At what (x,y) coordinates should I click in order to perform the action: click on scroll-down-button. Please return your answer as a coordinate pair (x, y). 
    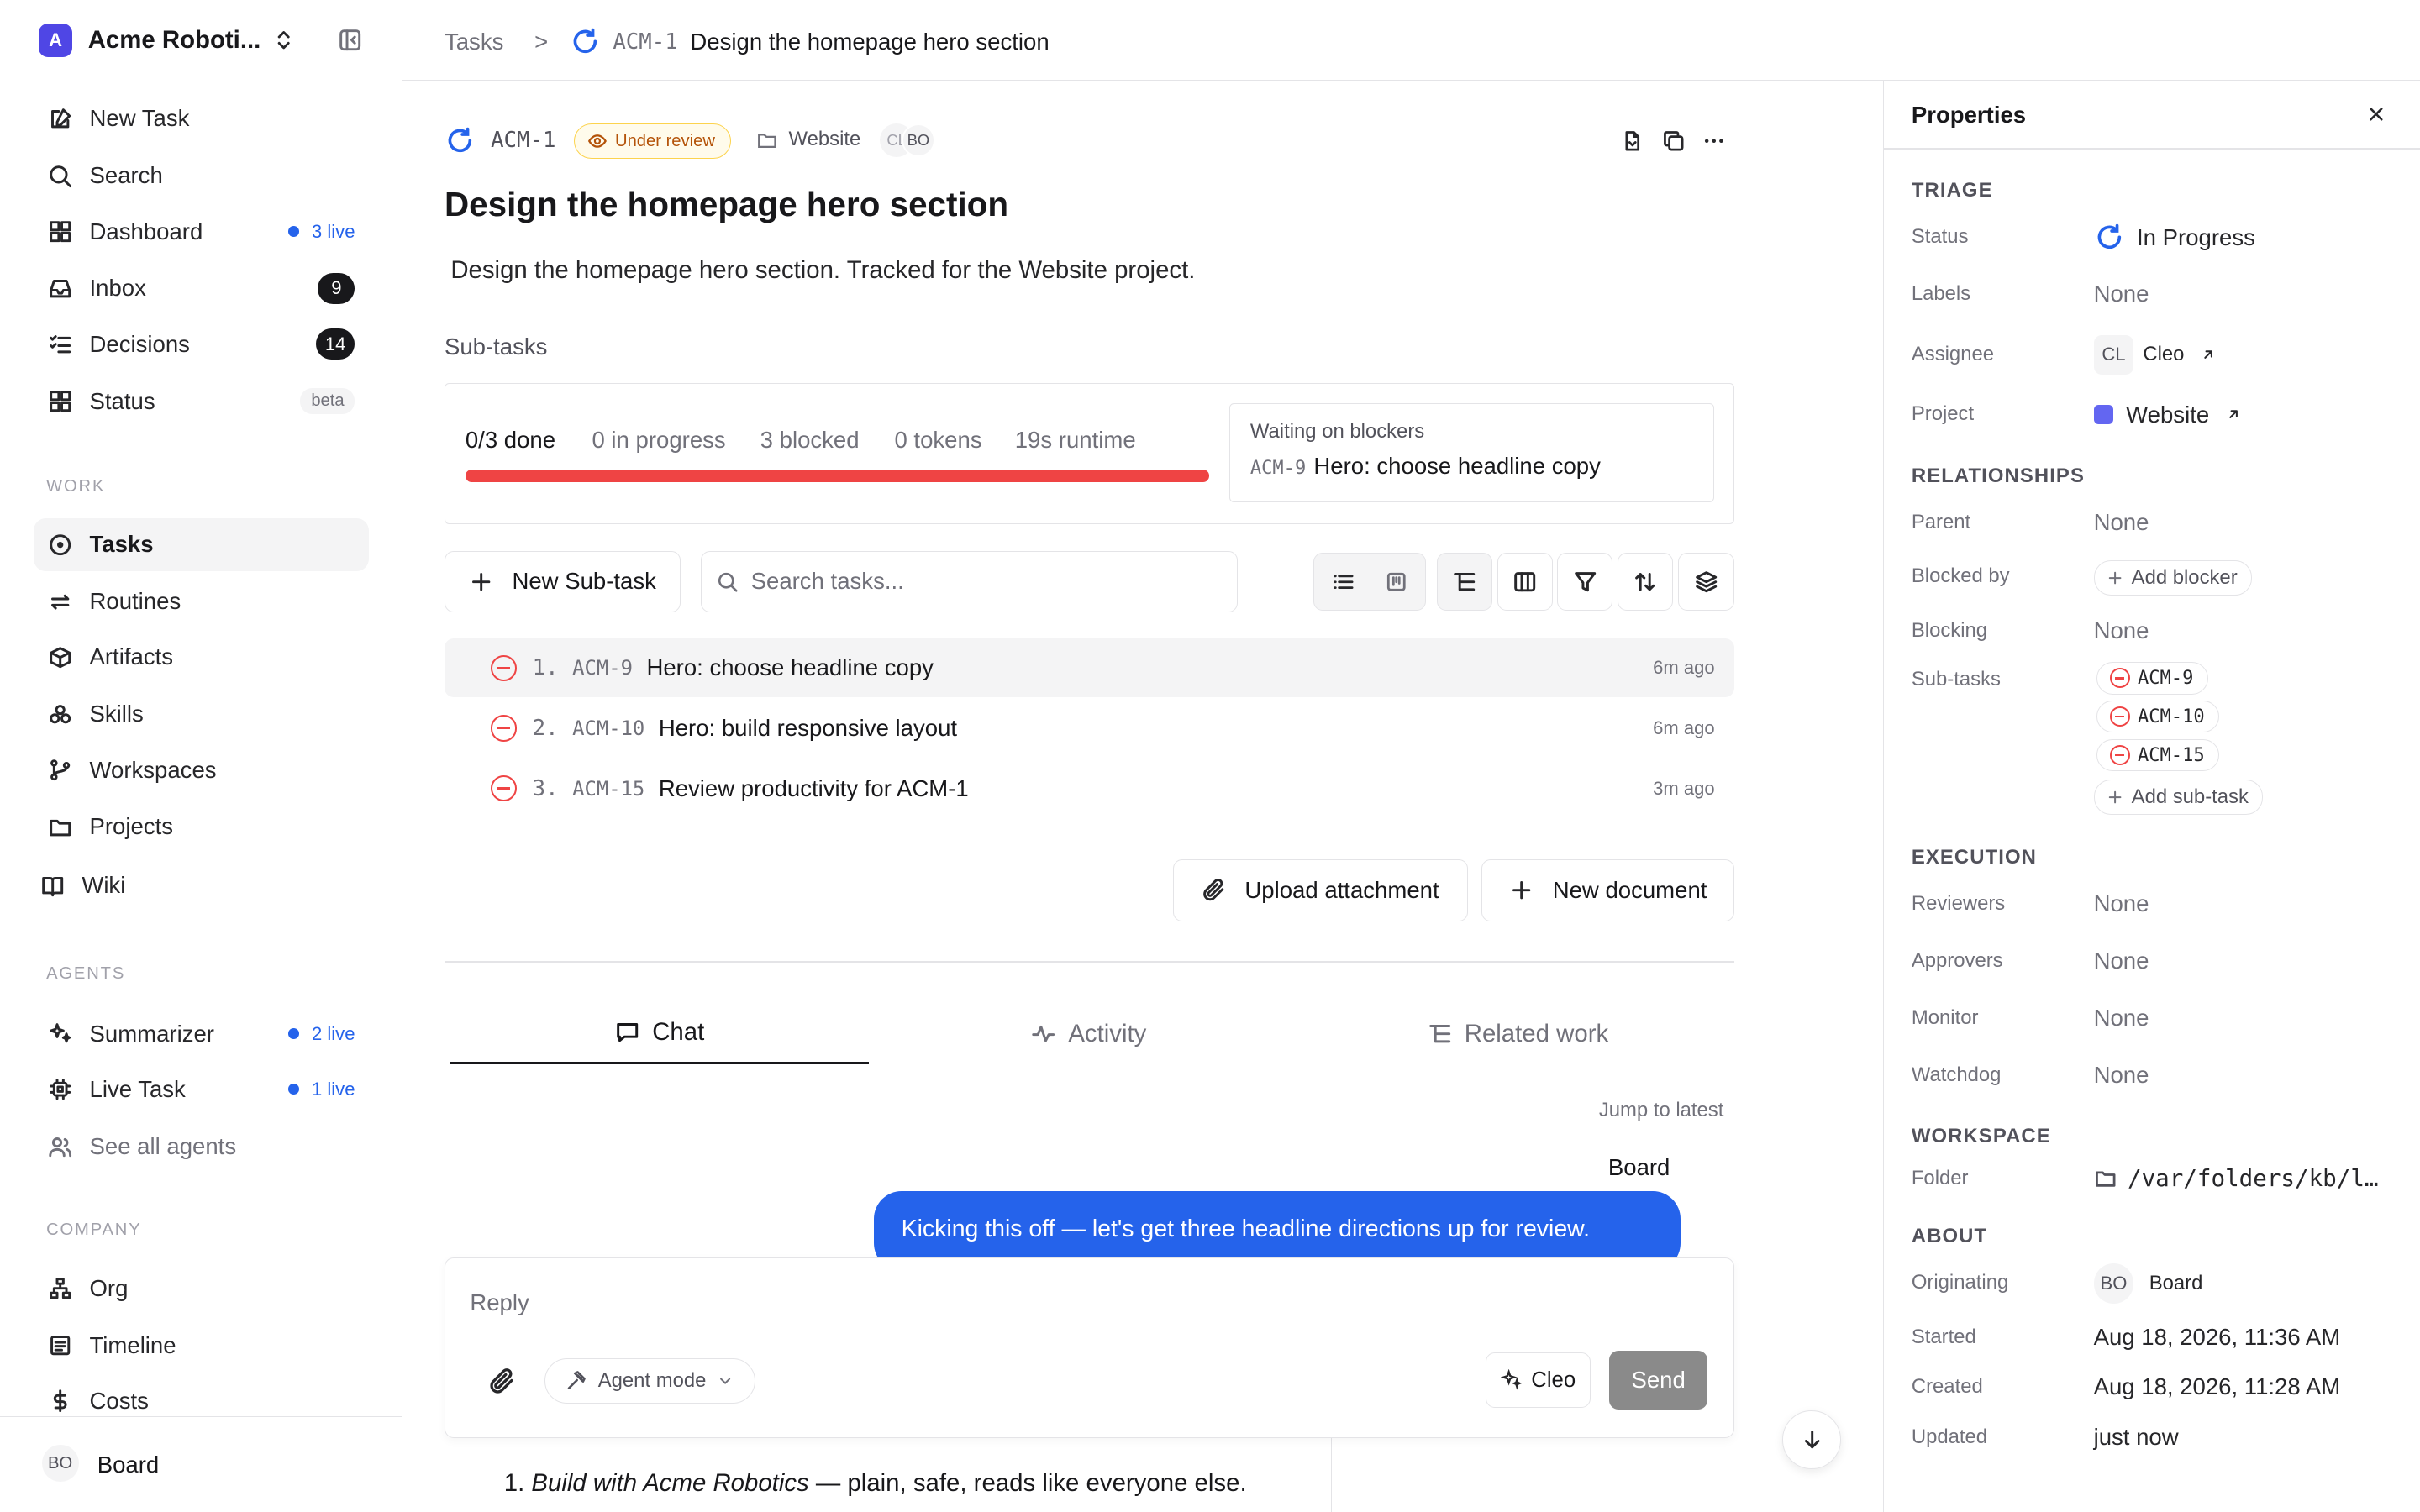
    Looking at the image, I should click on (1812, 1439).